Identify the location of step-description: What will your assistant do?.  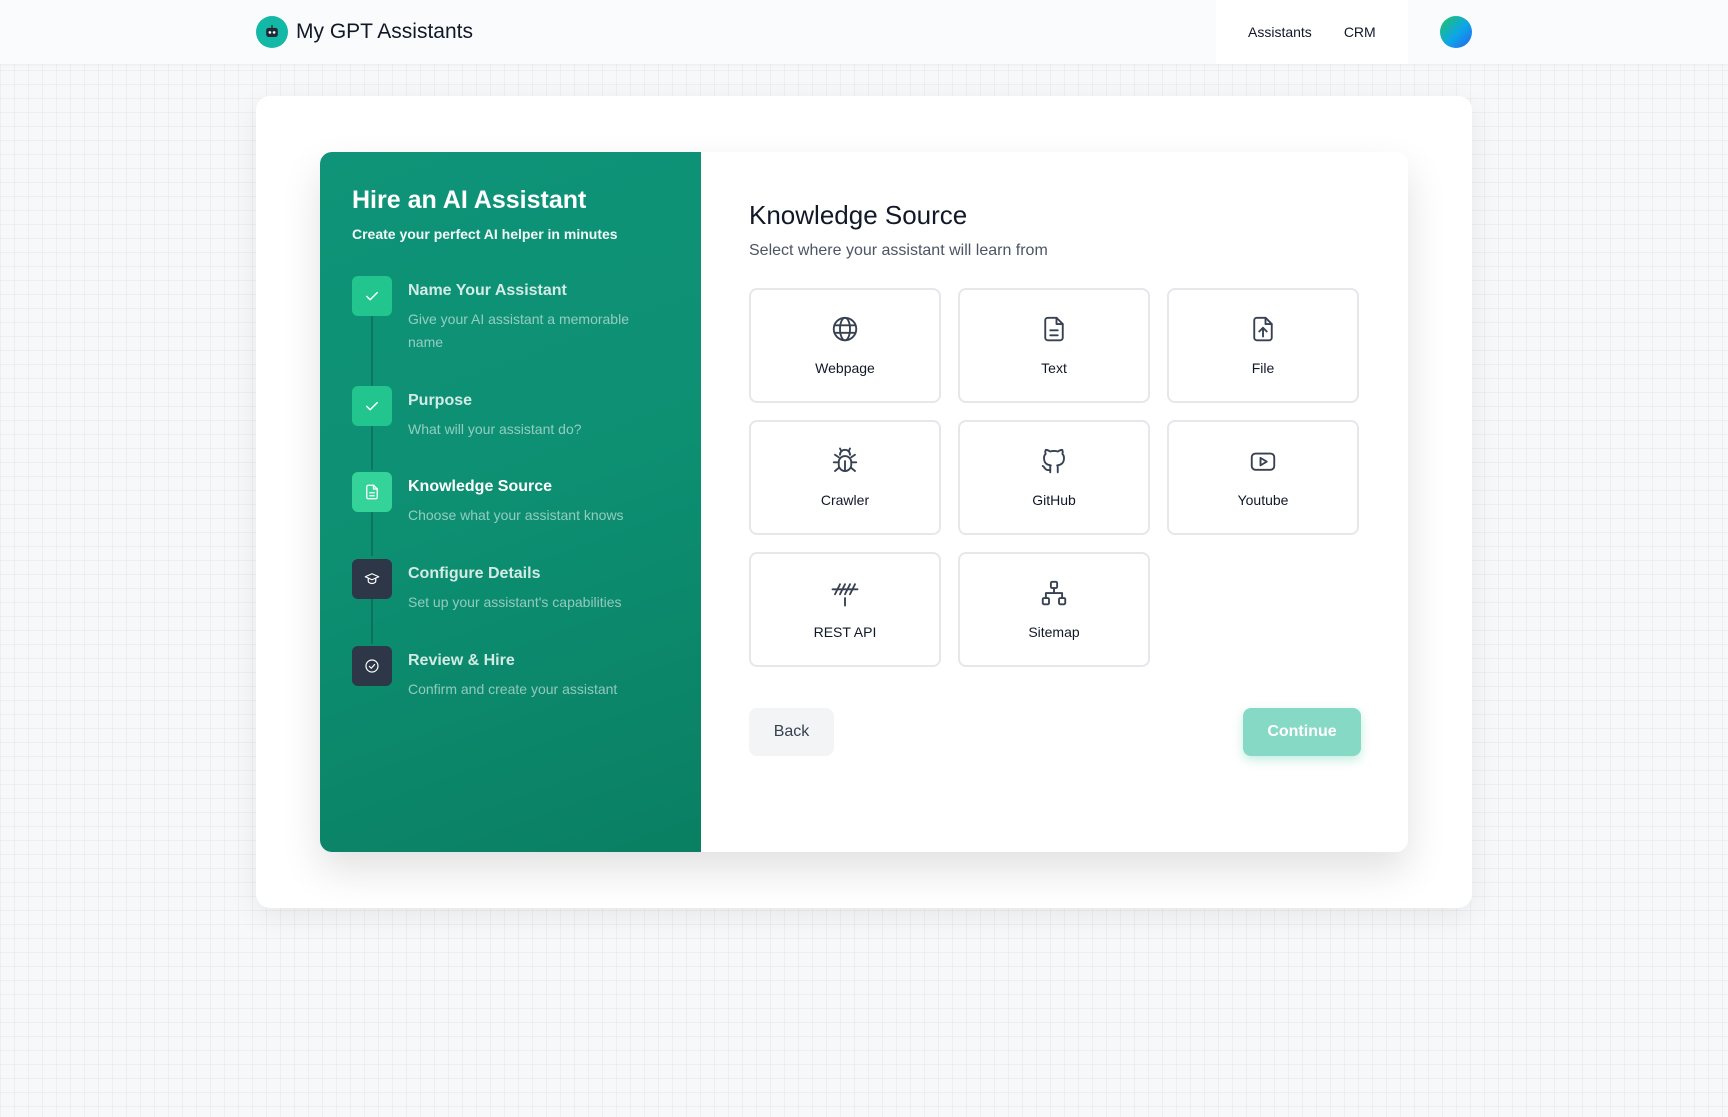
(495, 429).